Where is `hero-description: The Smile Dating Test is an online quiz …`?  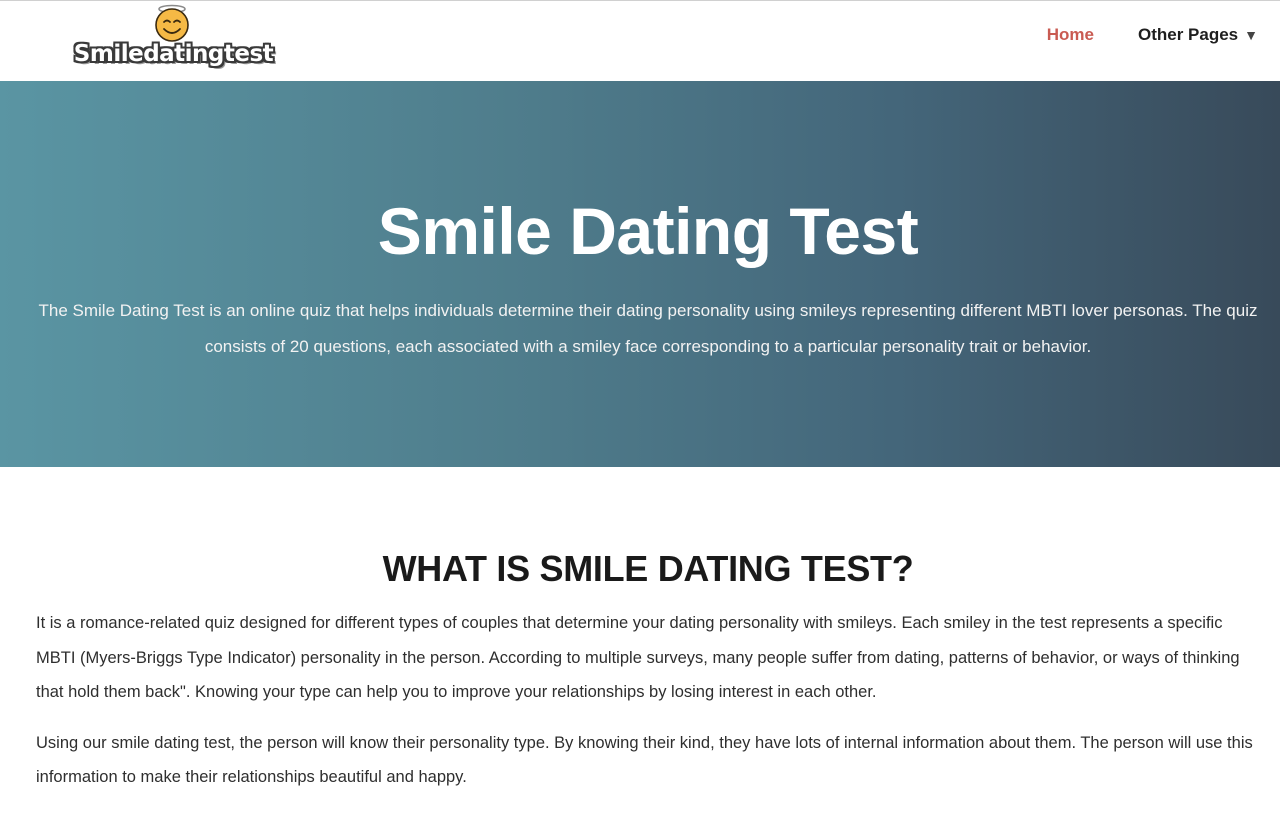 hero-description: The Smile Dating Test is an online quiz … is located at coordinates (648, 328).